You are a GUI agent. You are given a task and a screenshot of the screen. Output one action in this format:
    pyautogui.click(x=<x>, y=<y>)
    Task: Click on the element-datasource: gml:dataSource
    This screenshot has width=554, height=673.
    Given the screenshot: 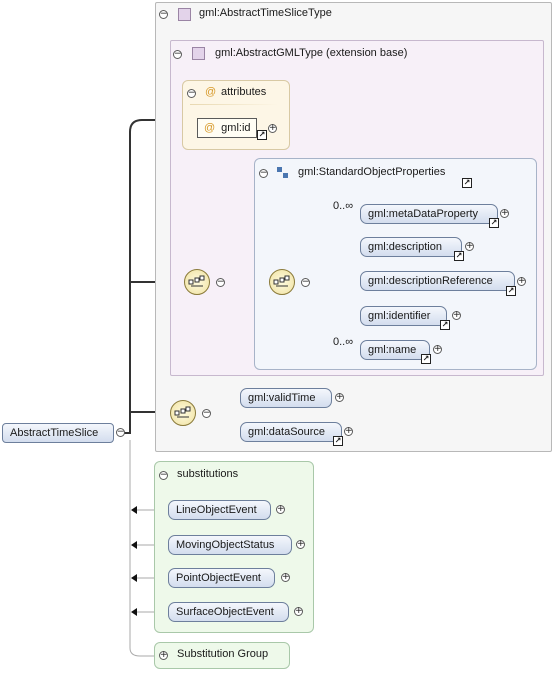 What is the action you would take?
    pyautogui.click(x=291, y=432)
    